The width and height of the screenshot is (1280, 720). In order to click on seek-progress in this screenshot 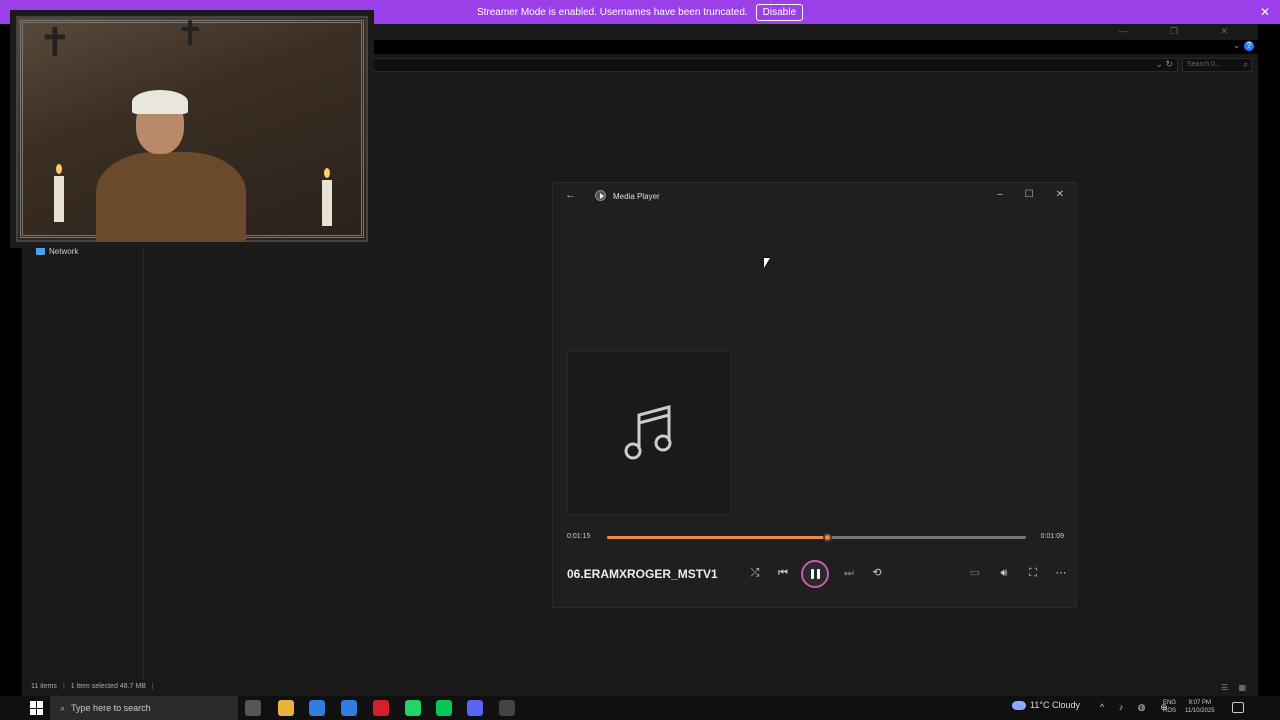, I will do `click(717, 537)`.